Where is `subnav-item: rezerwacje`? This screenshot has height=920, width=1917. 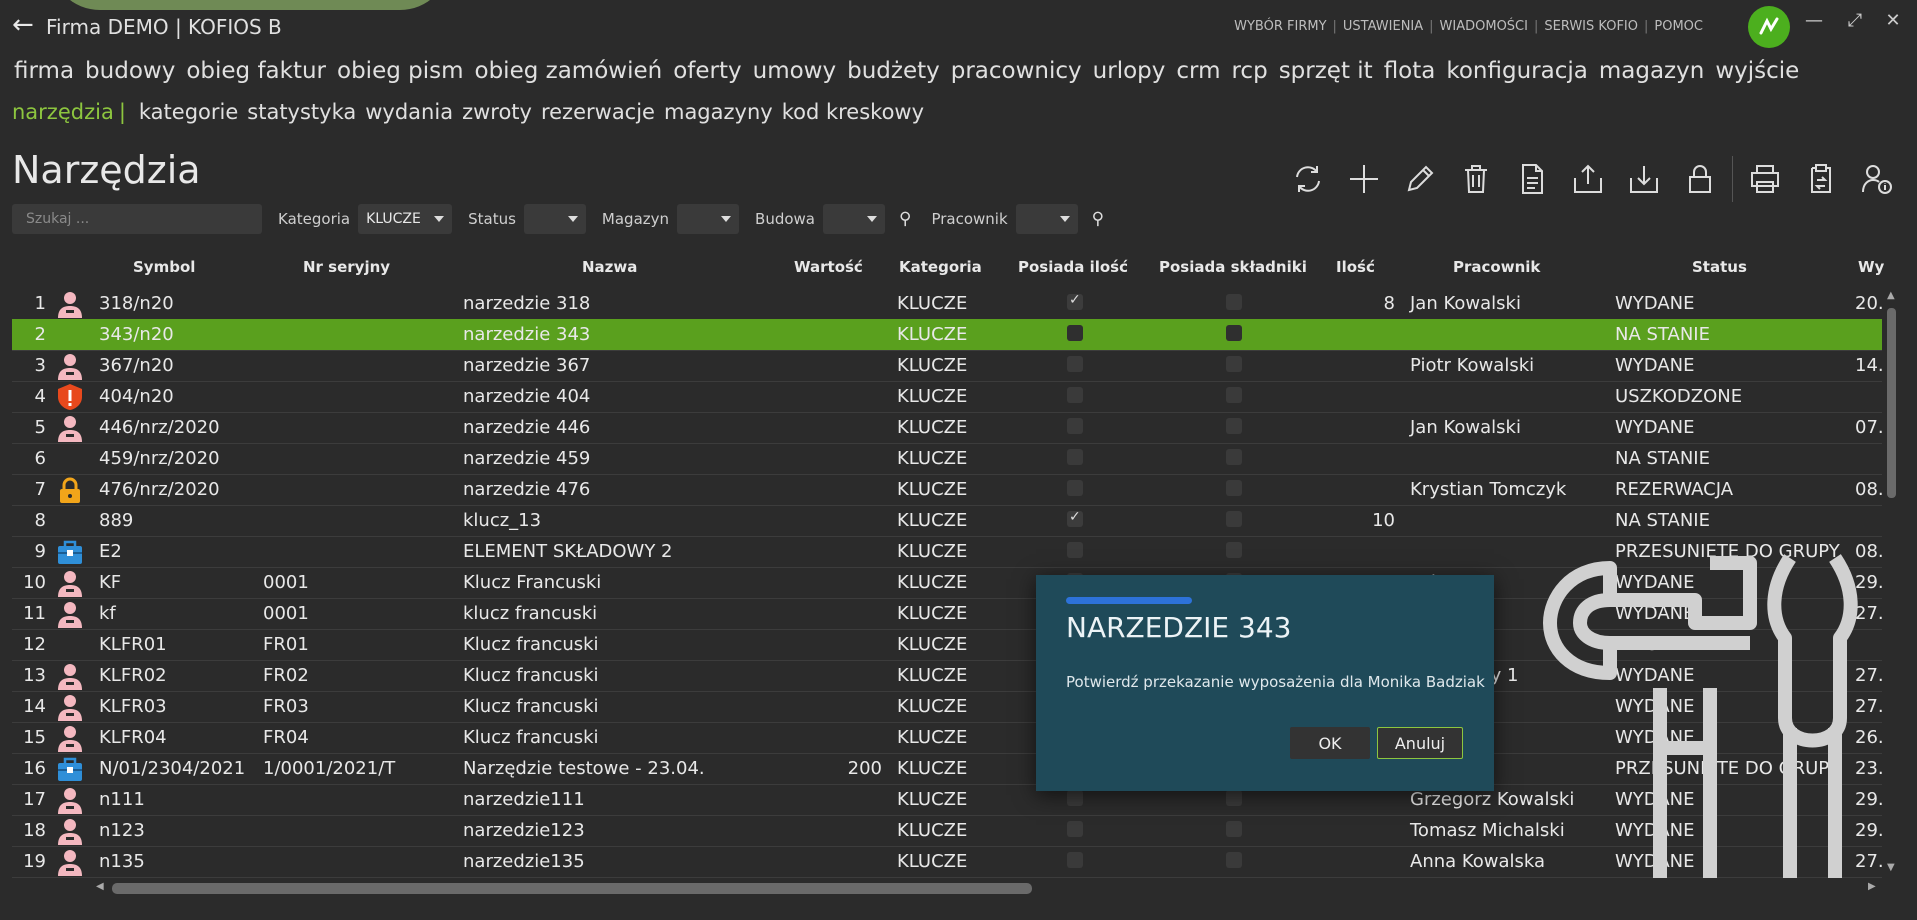 subnav-item: rezerwacje is located at coordinates (598, 112).